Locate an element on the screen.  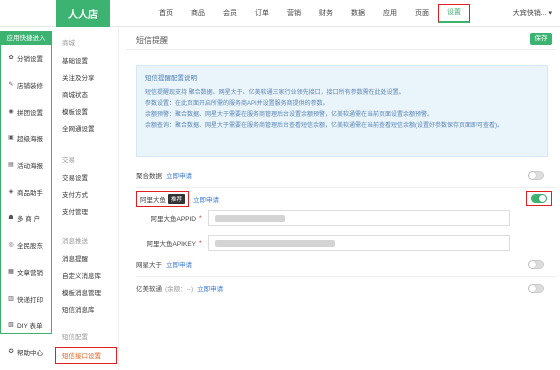
quick-access-item: ◈ 商品助手 is located at coordinates (26, 191).